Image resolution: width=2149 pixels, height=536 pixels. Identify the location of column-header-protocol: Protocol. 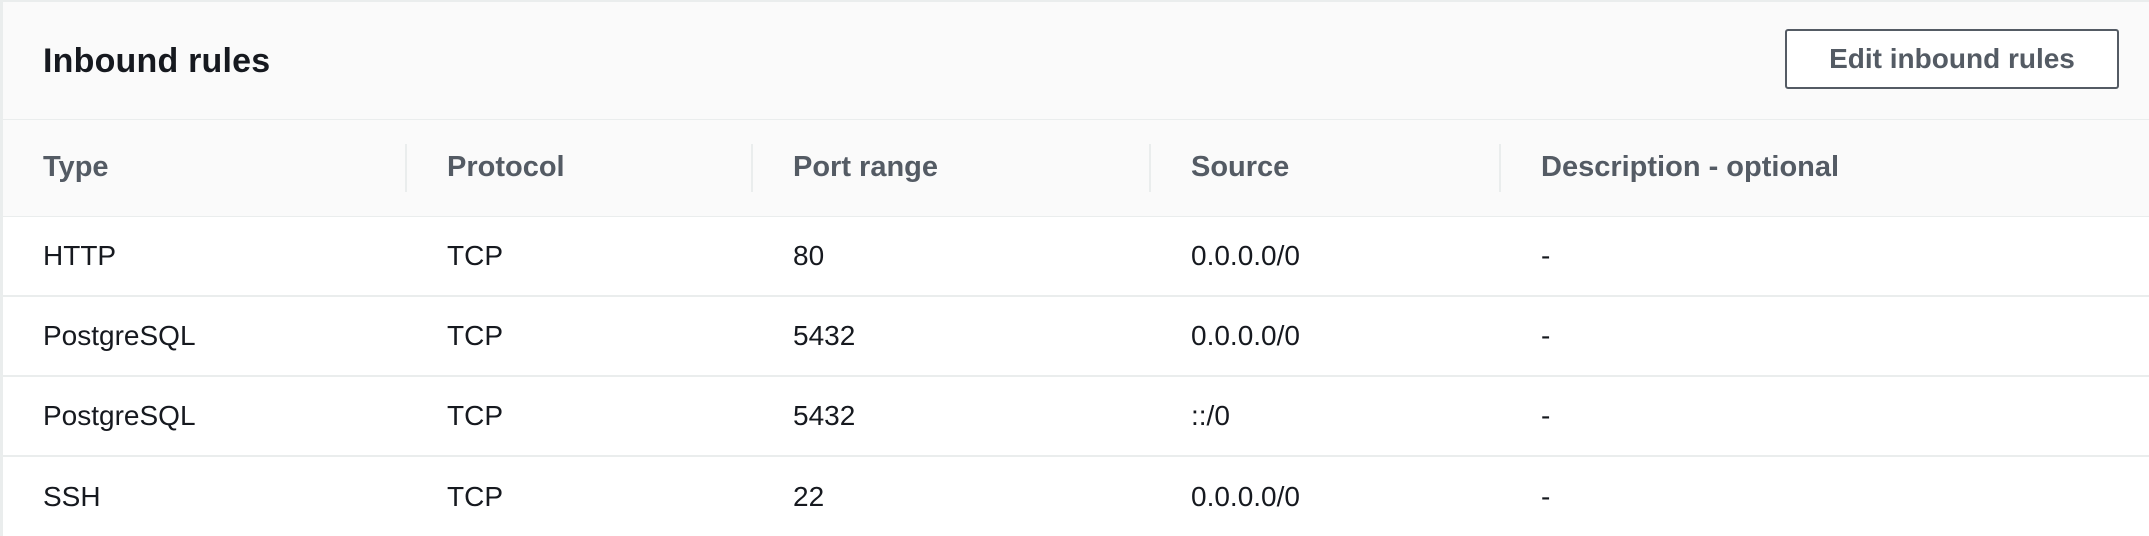
(580, 168).